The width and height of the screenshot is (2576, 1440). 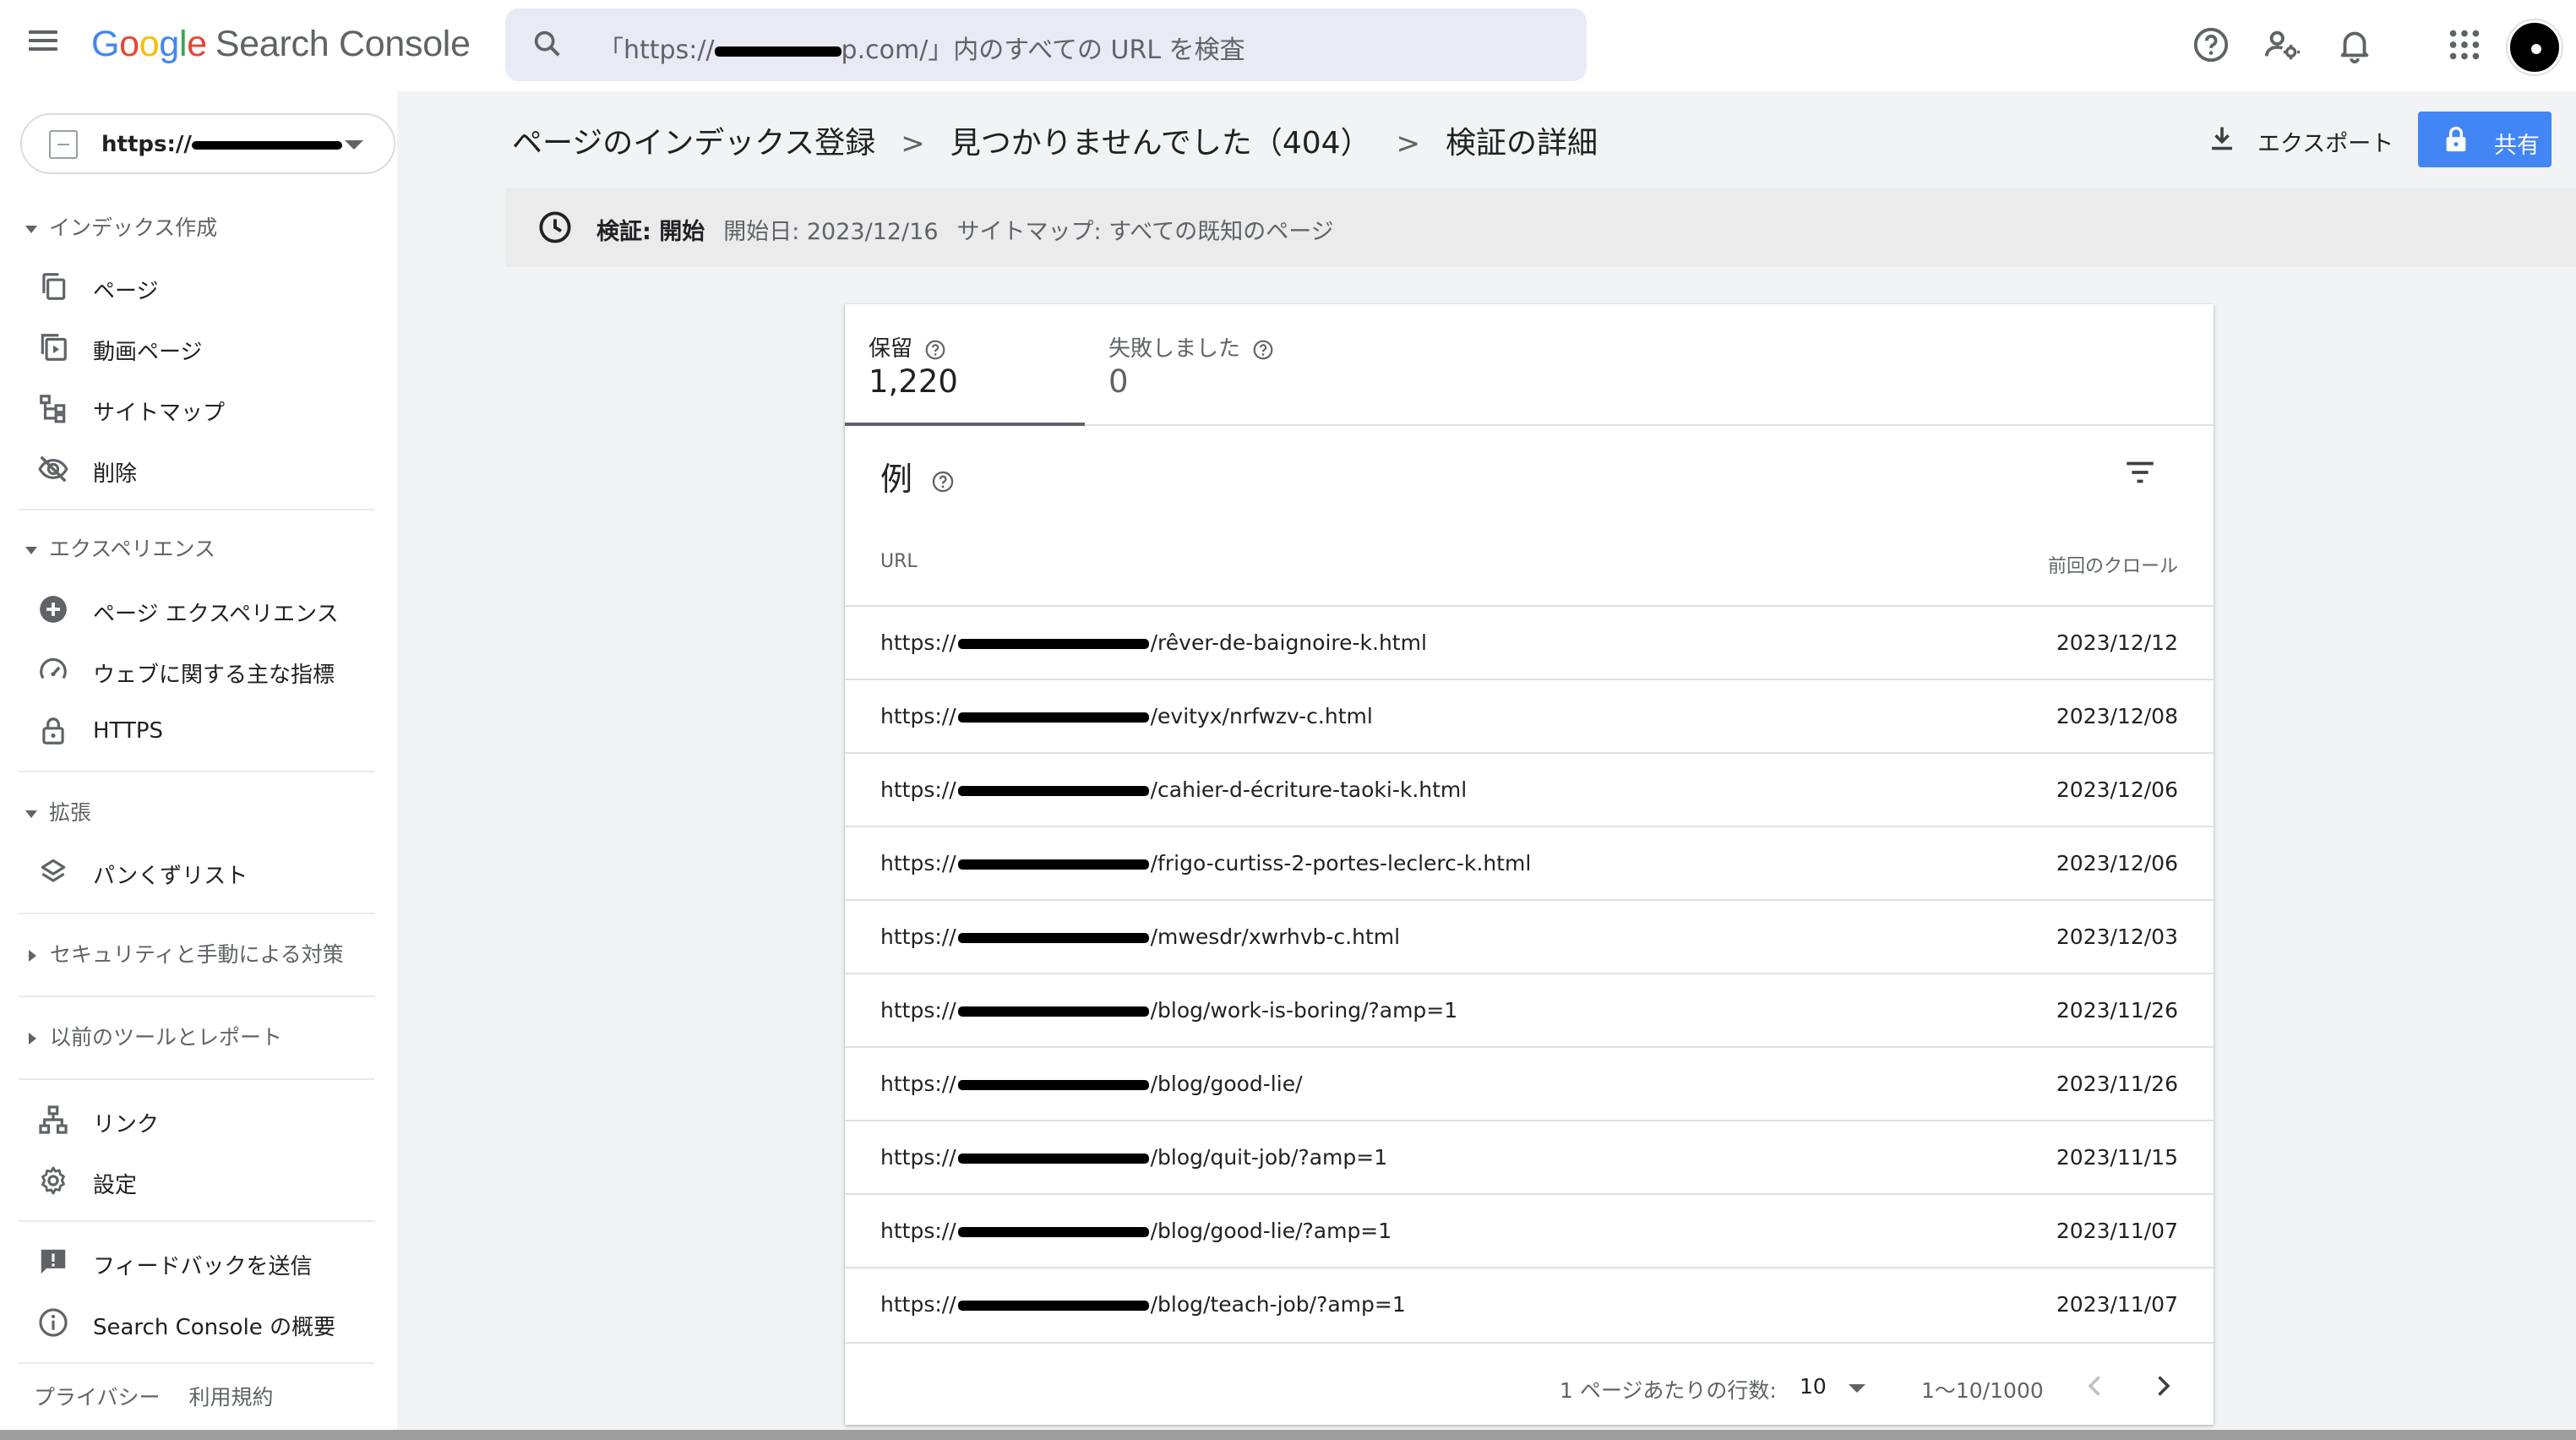 I want to click on manage-users-icon, so click(x=2282, y=44).